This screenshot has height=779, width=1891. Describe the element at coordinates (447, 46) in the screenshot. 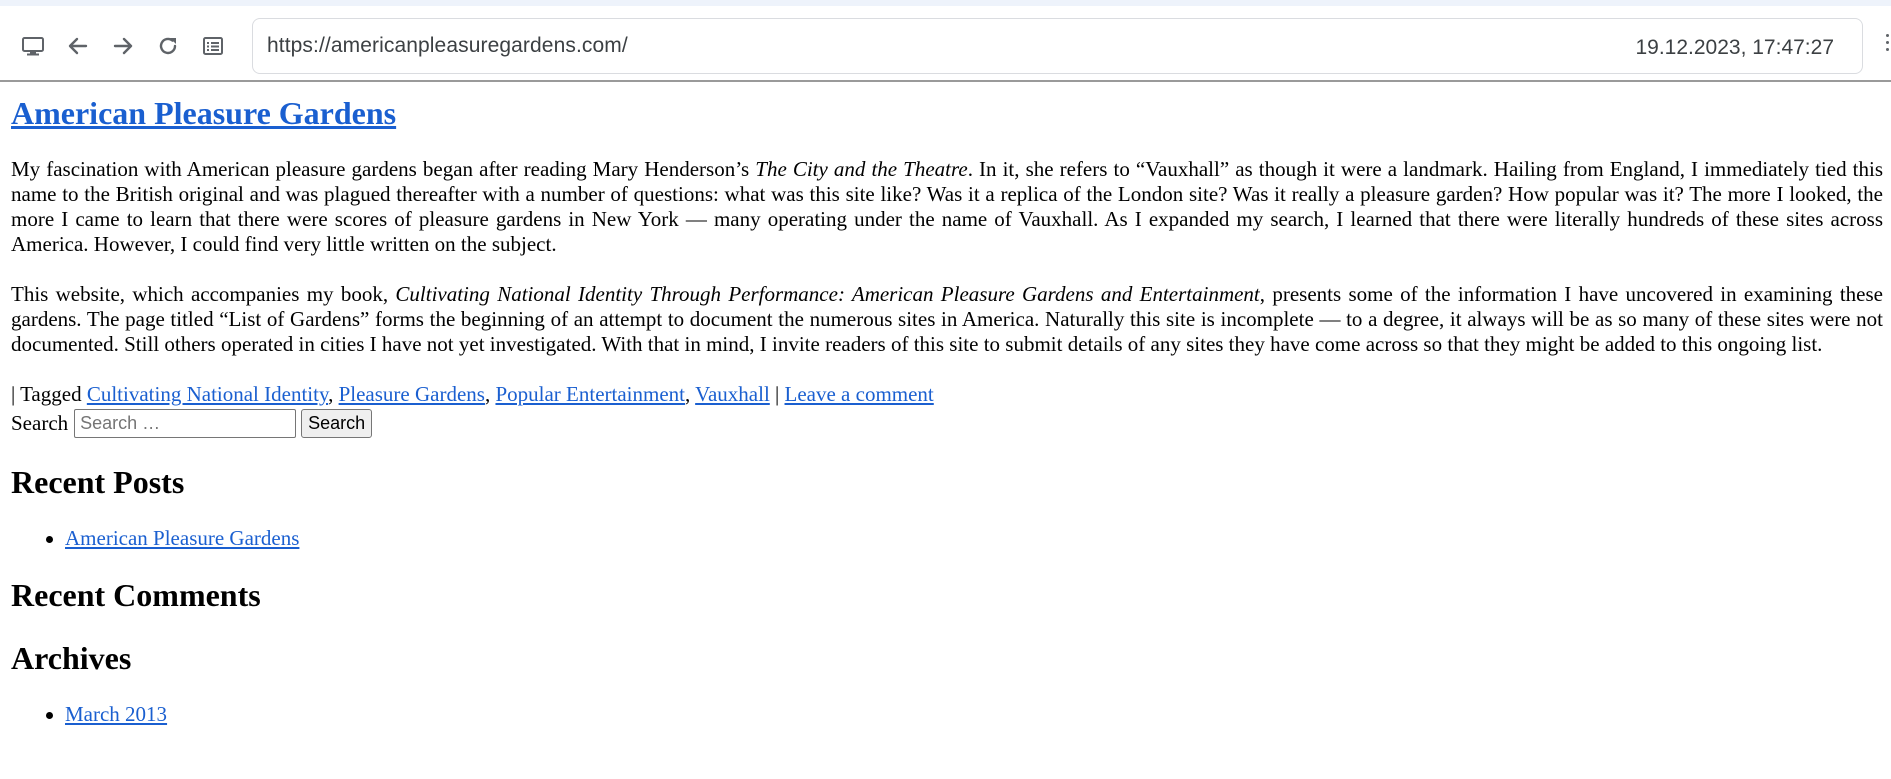

I see `url-text: https://americanpleasuregardens.com/` at that location.